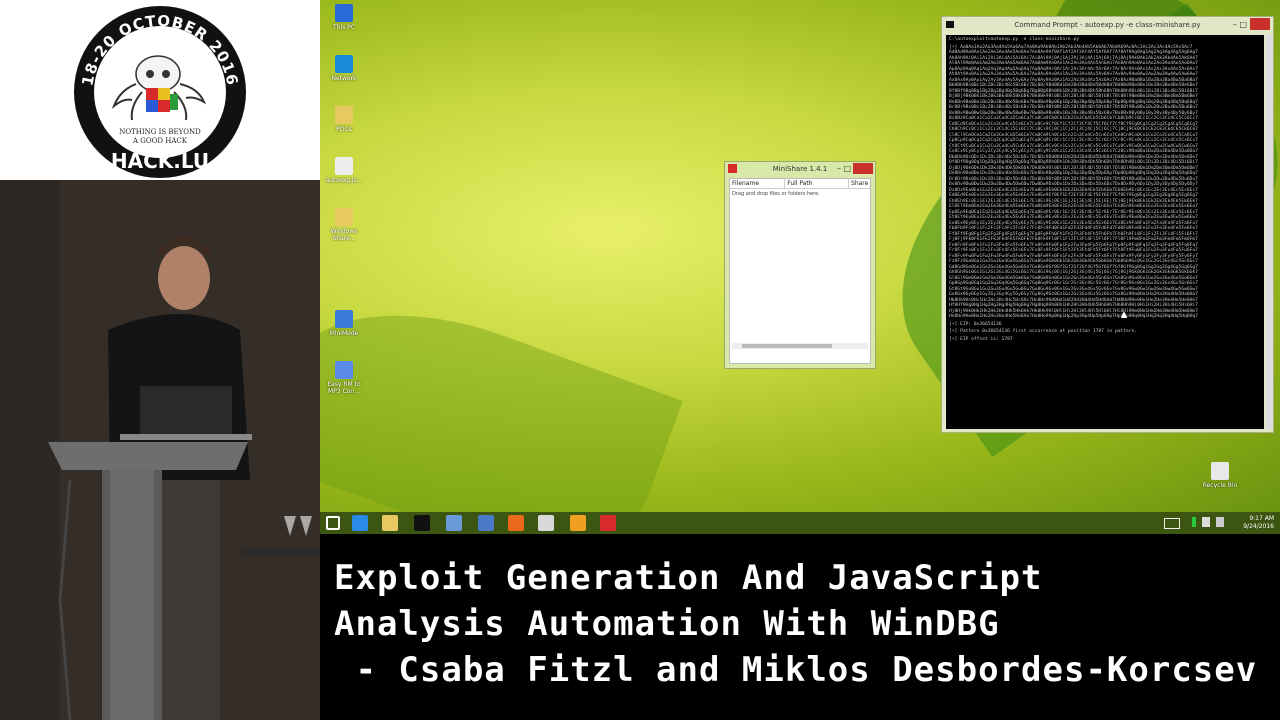  I want to click on file-explorer-icon, so click(390, 523).